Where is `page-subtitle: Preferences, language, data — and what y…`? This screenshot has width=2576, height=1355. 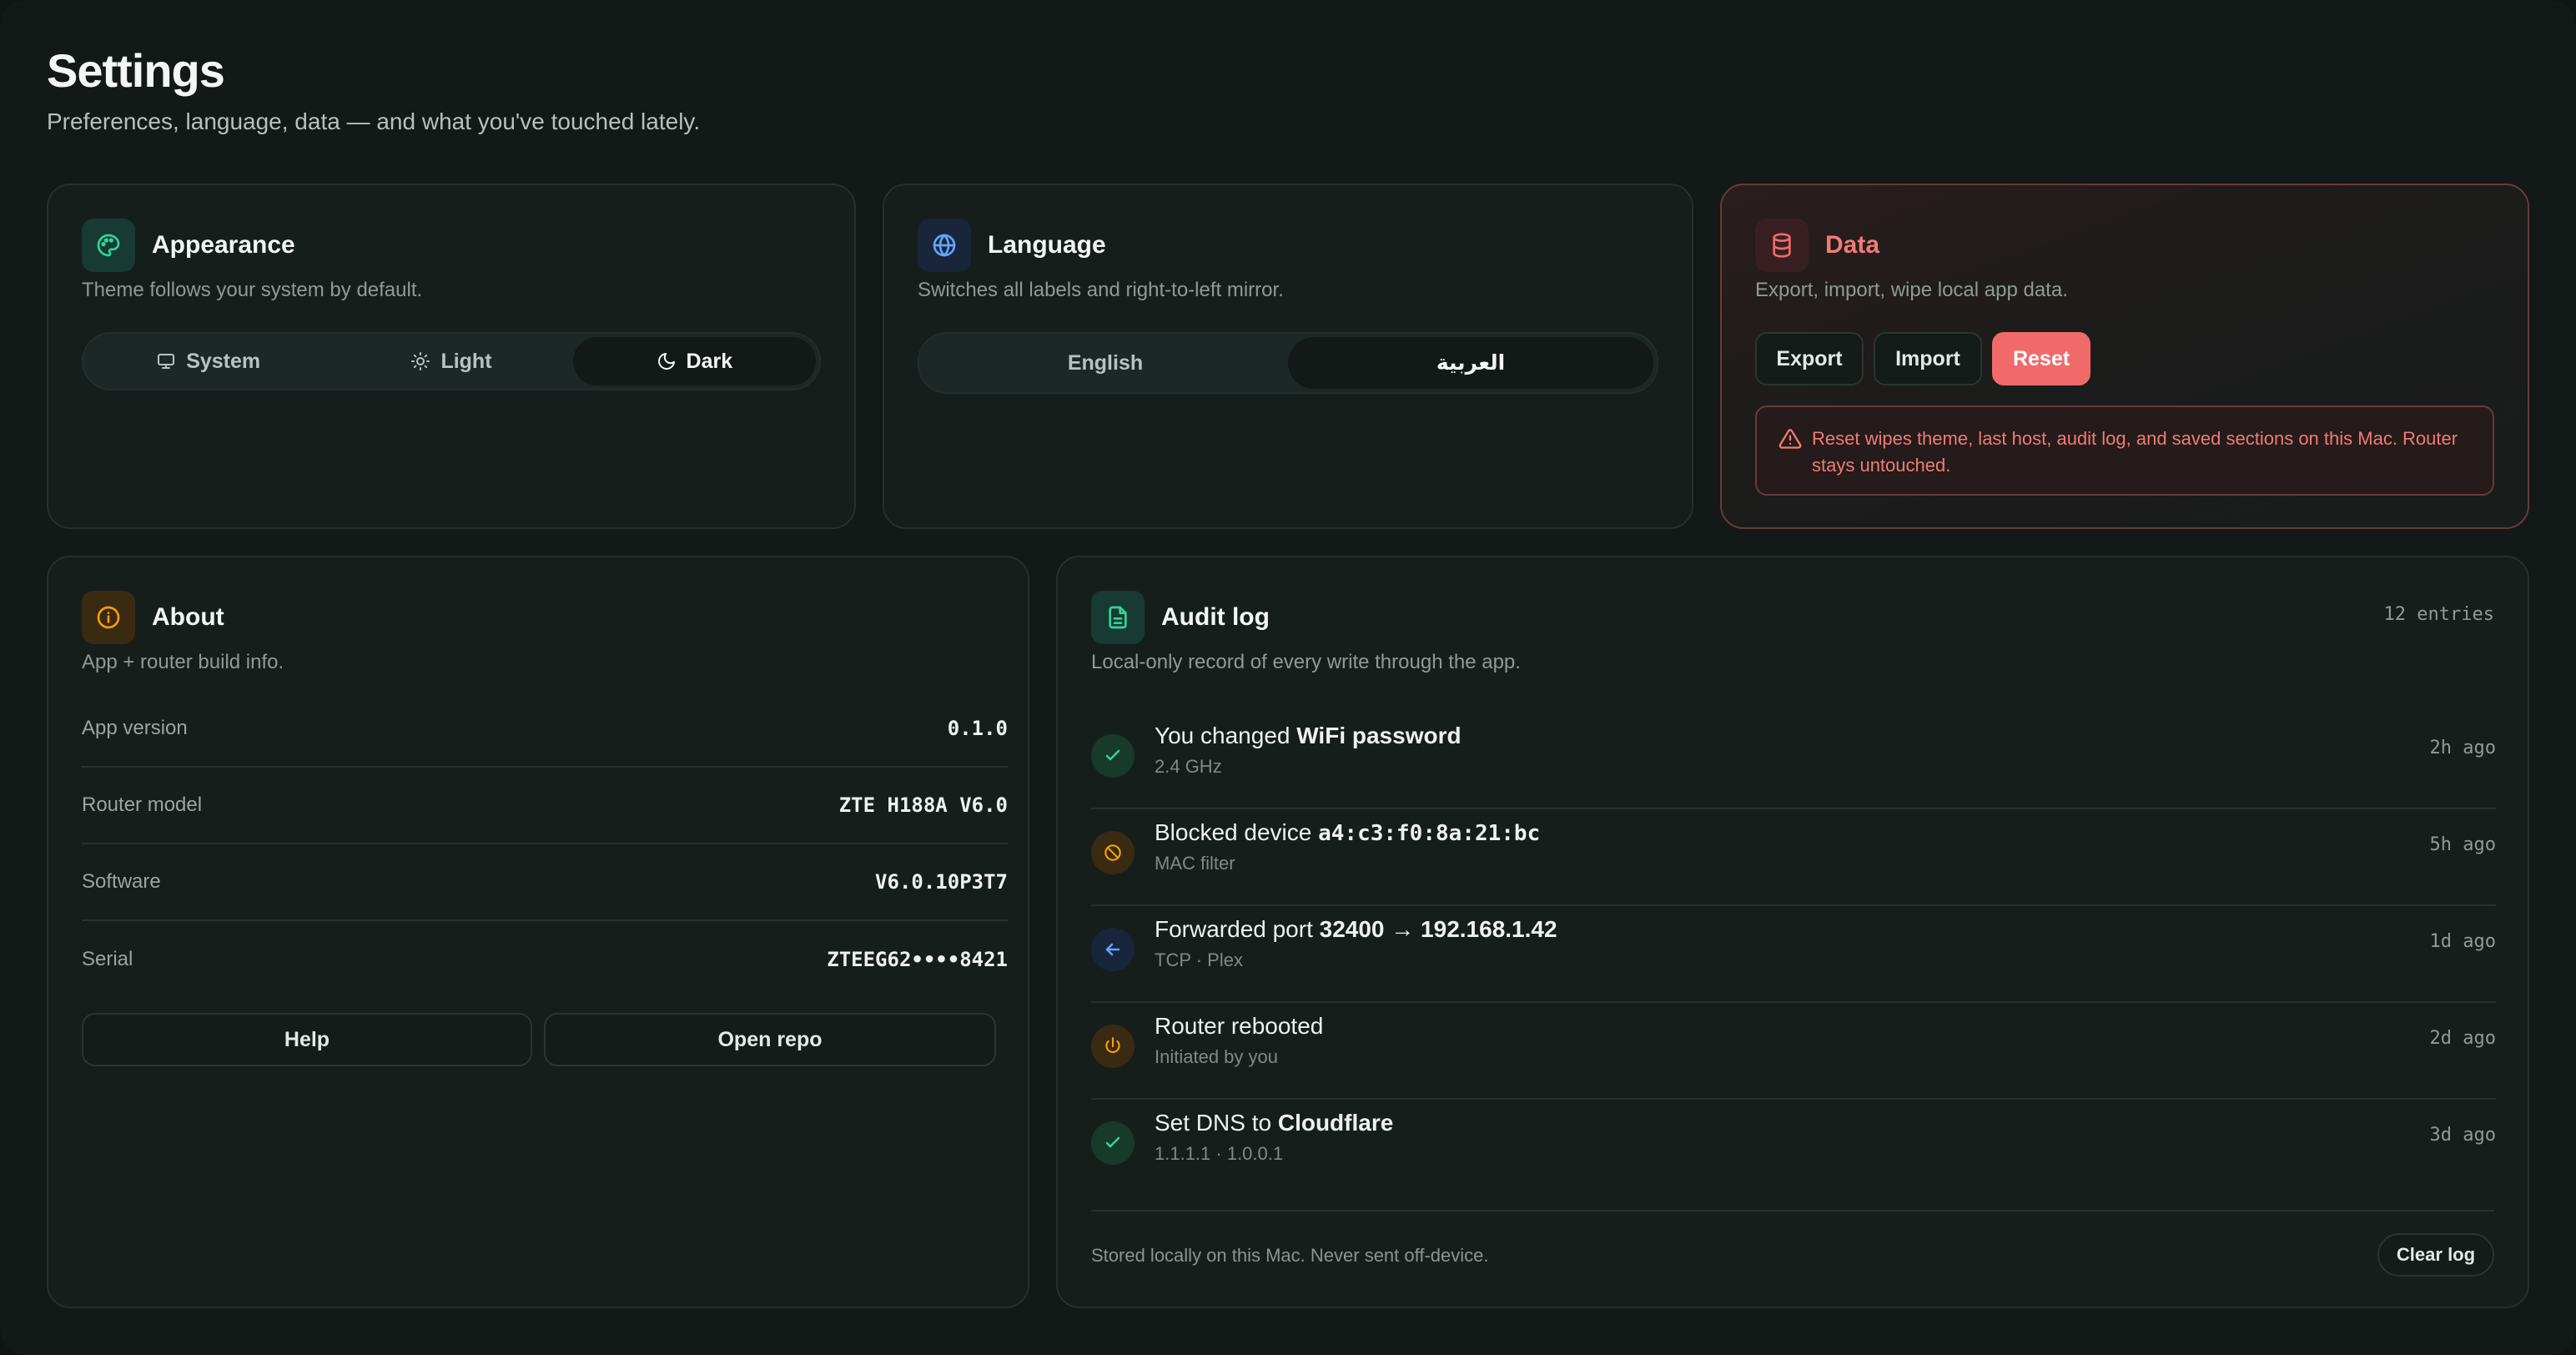
page-subtitle: Preferences, language, data — and what y… is located at coordinates (374, 121).